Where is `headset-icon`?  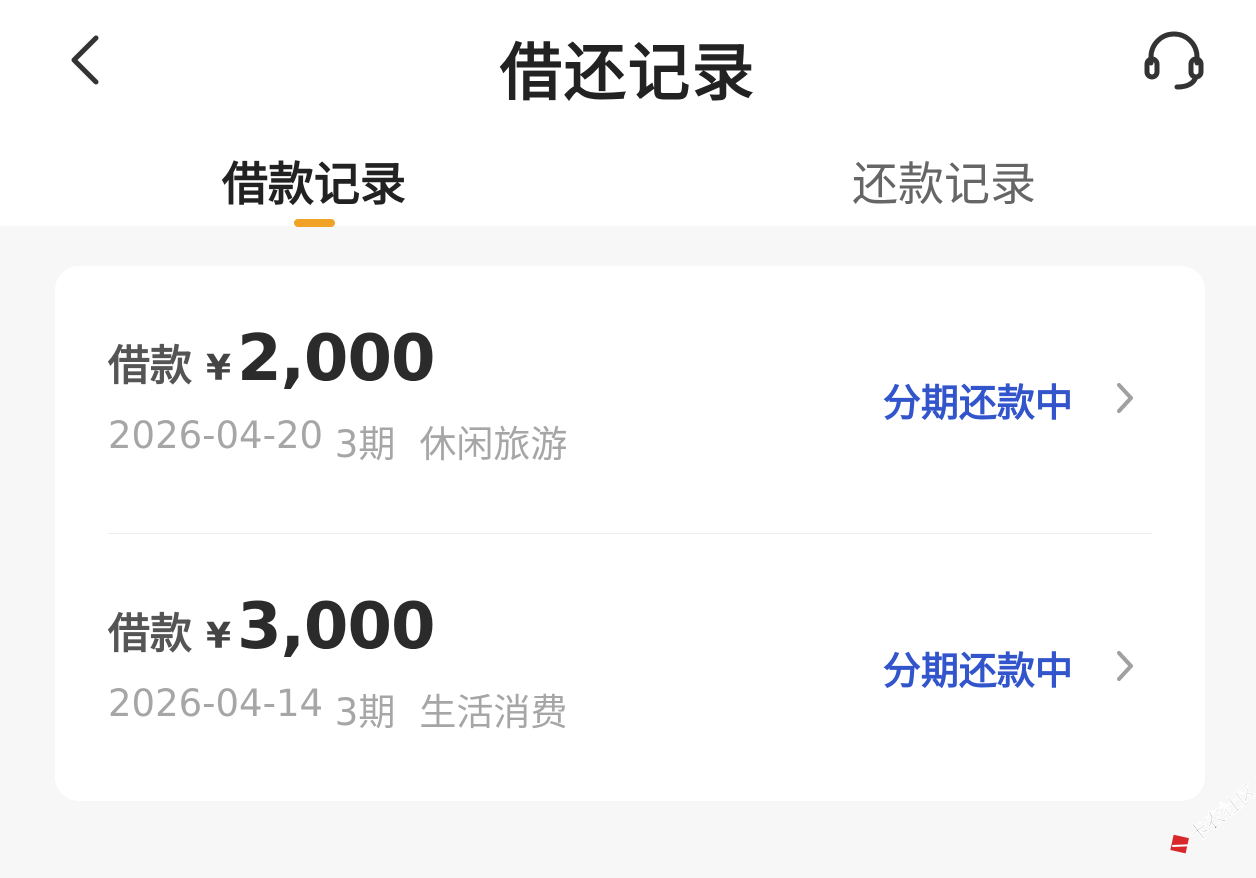
headset-icon is located at coordinates (1174, 60).